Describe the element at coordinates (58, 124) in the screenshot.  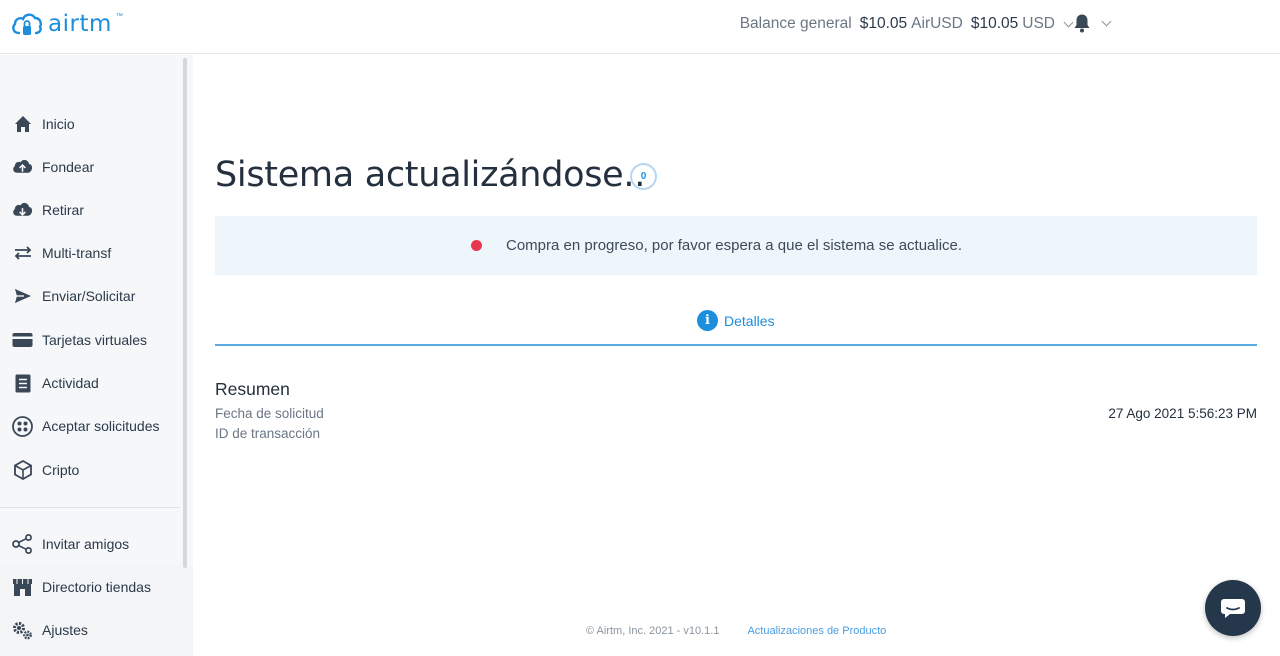
I see `sidebar-item-label: Inicio` at that location.